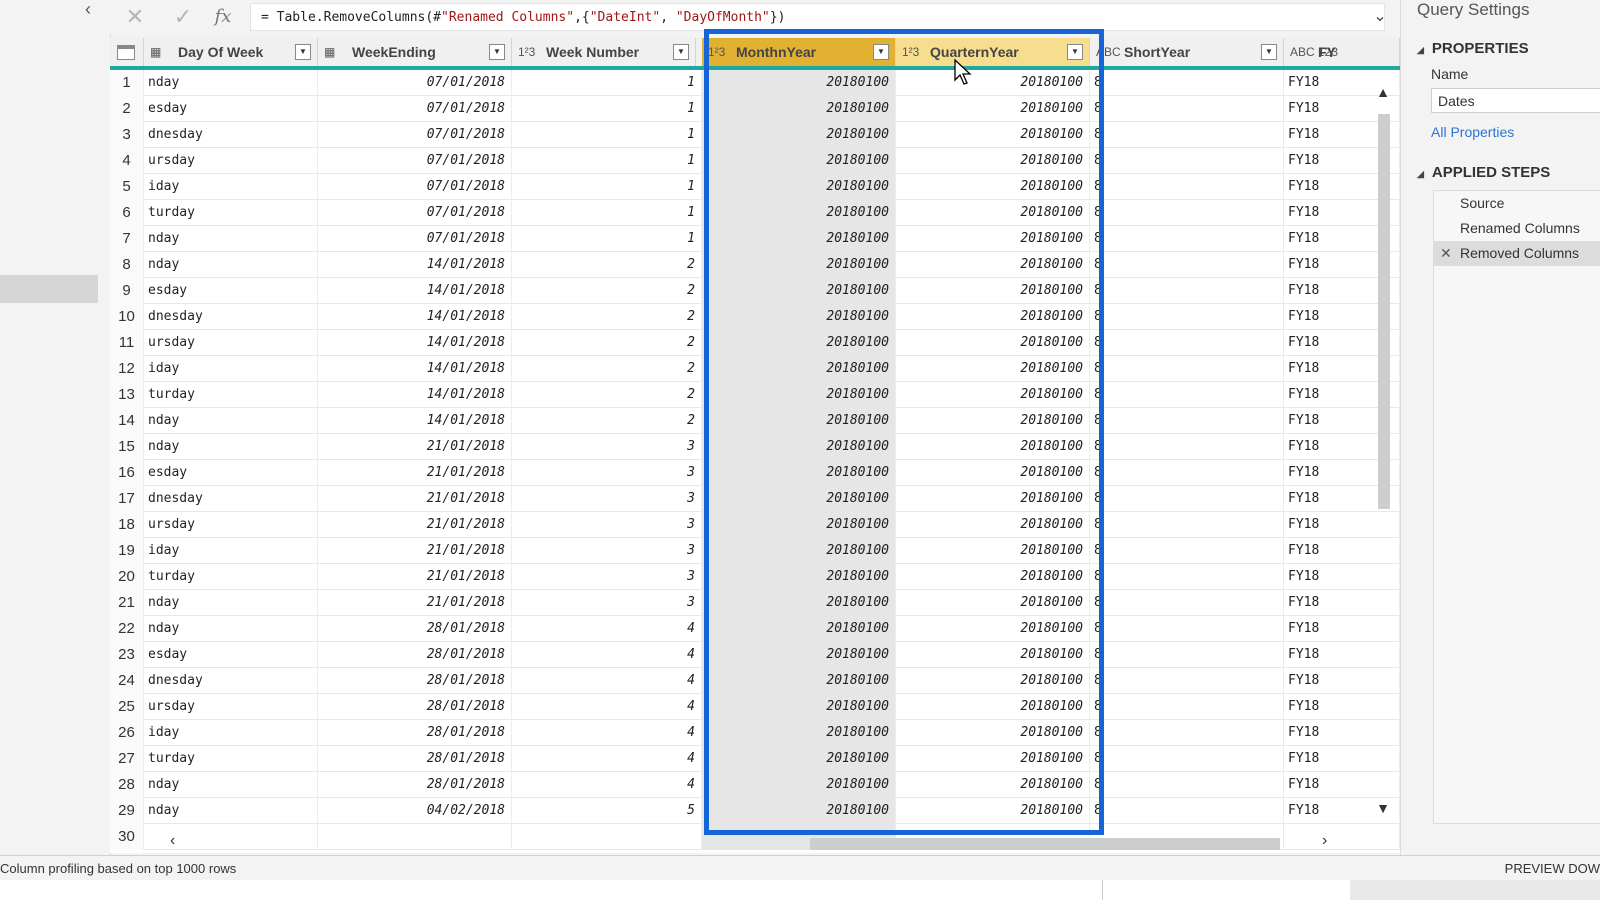 The image size is (1600, 900). Describe the element at coordinates (127, 395) in the screenshot. I see `row-number: 13` at that location.